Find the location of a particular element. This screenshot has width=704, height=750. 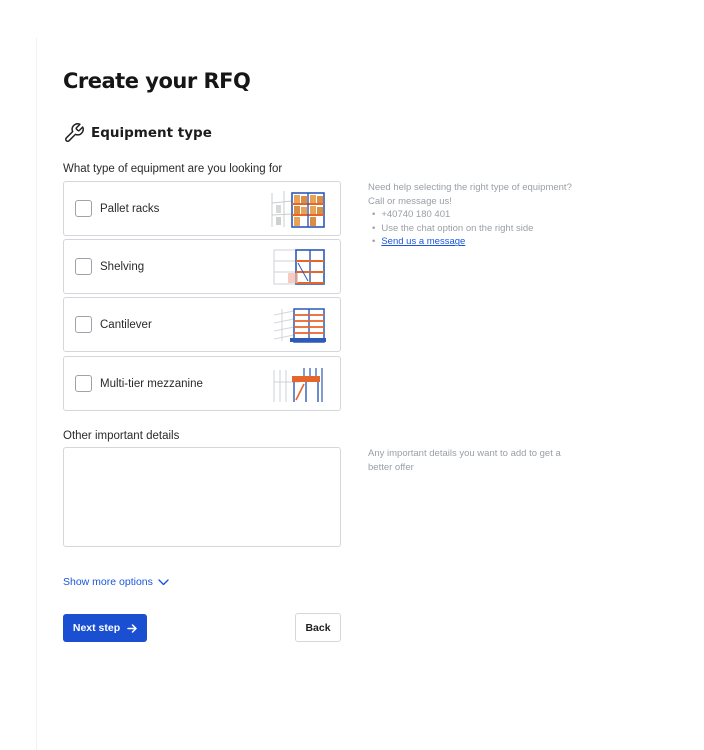

option-label: Cantilever is located at coordinates (126, 324).